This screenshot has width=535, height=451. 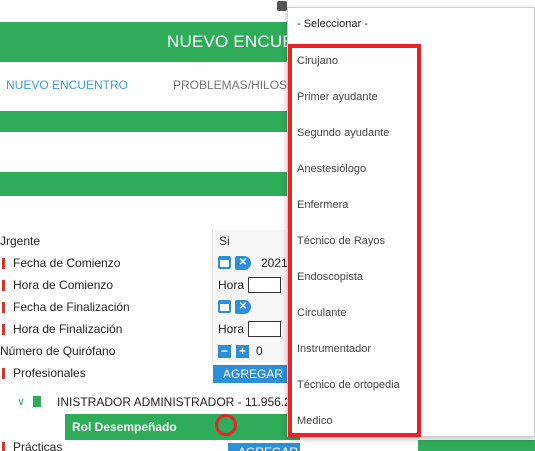 I want to click on row-hora-comienzo: Hora de Comienzo Hora, so click(x=145, y=285).